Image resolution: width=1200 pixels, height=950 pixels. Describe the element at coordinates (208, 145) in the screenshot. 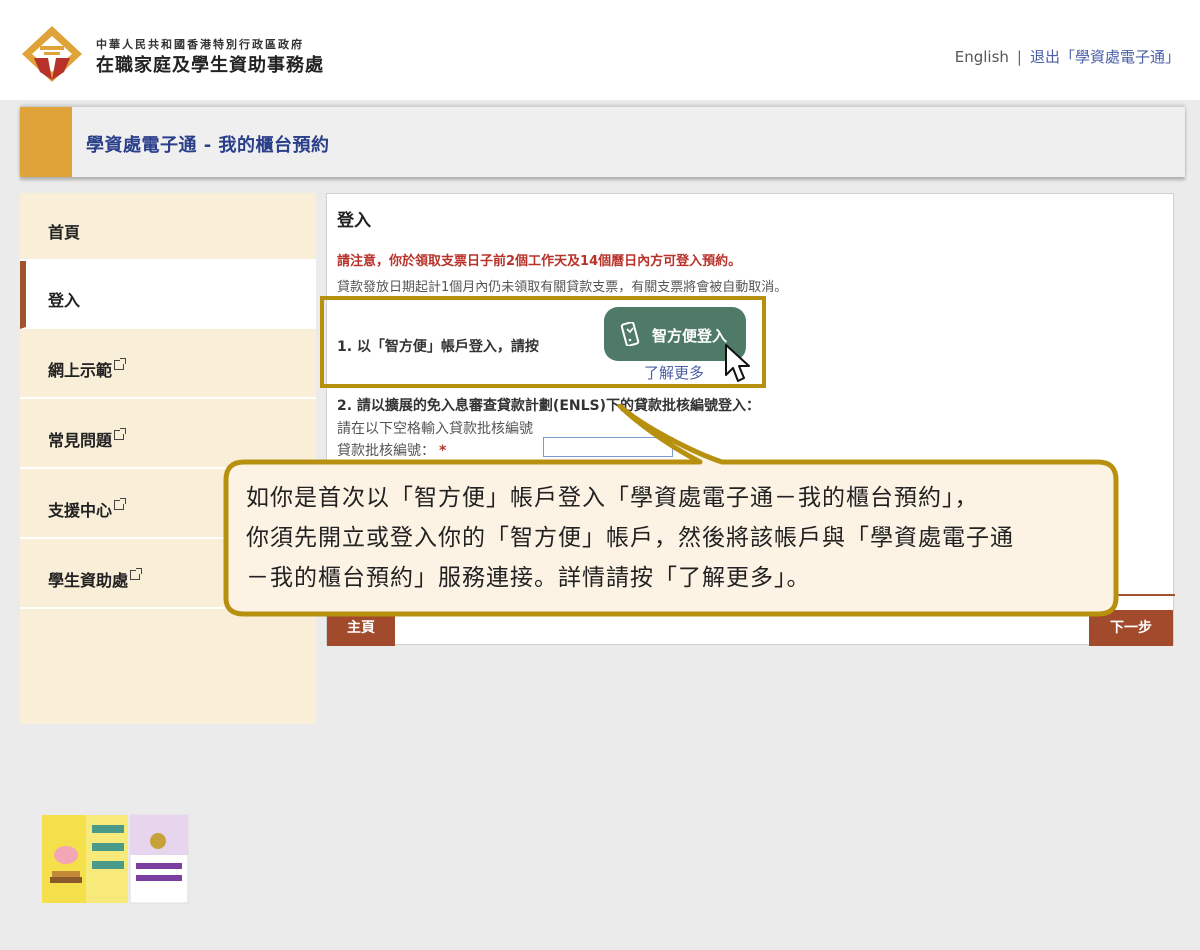

I see `page-title: 學資處電子通 - 我的櫃台預約` at that location.